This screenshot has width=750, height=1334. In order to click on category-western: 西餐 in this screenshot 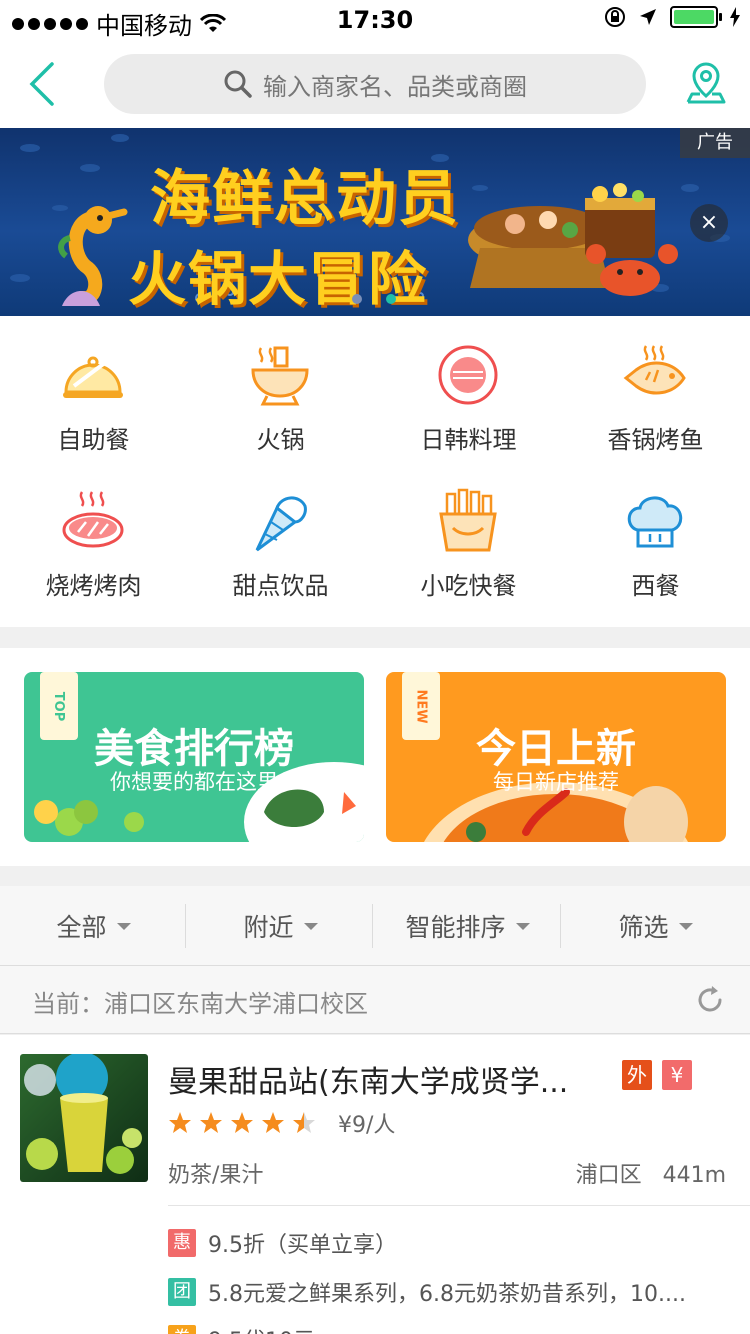, I will do `click(655, 532)`.